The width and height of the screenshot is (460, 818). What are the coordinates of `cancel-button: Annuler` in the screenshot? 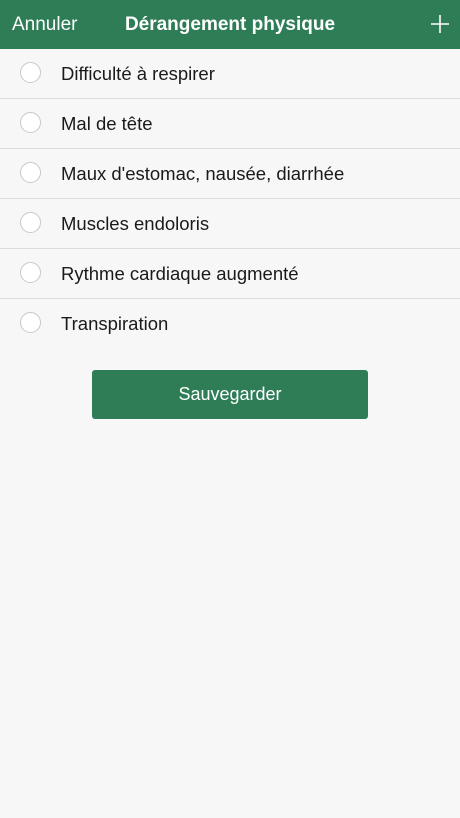 It's located at (45, 24).